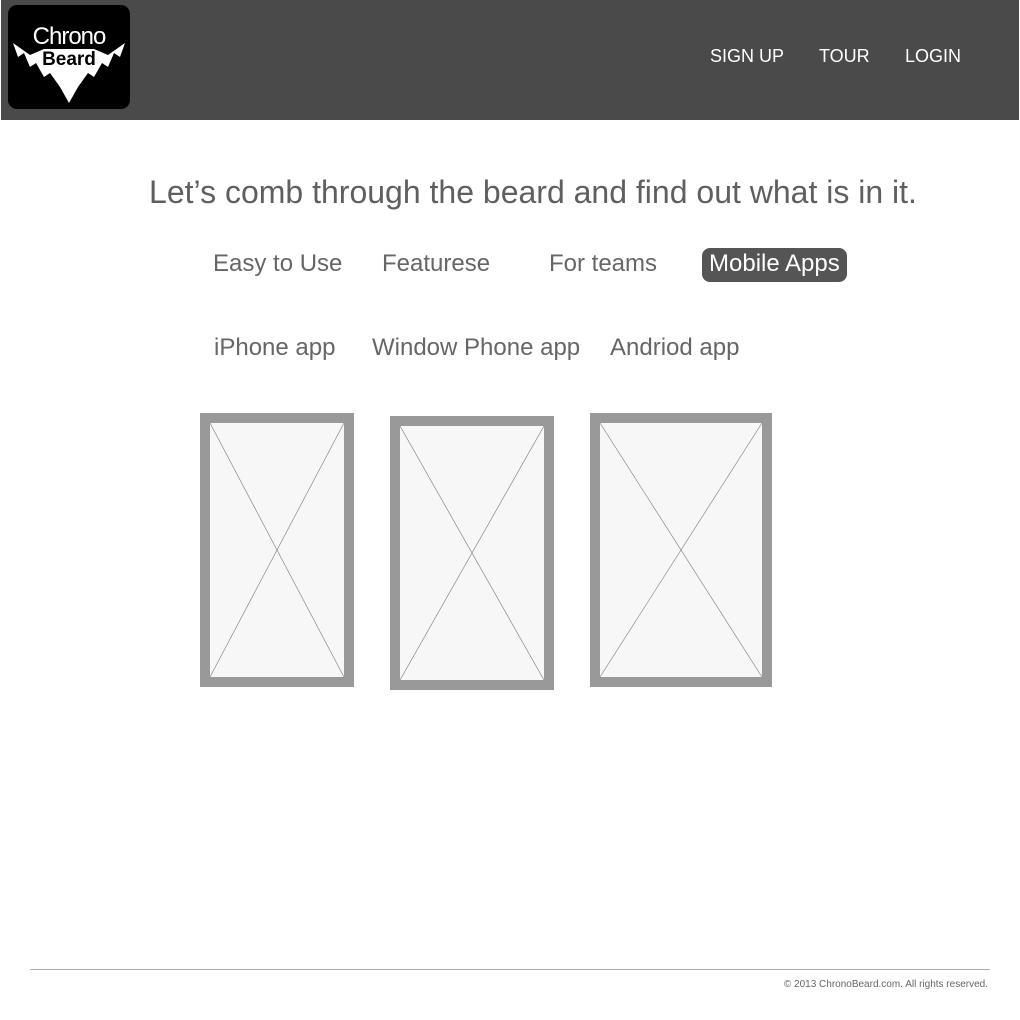 This screenshot has width=1020, height=1020. Describe the element at coordinates (747, 56) in the screenshot. I see `nav-signup-link: SIGN UP` at that location.